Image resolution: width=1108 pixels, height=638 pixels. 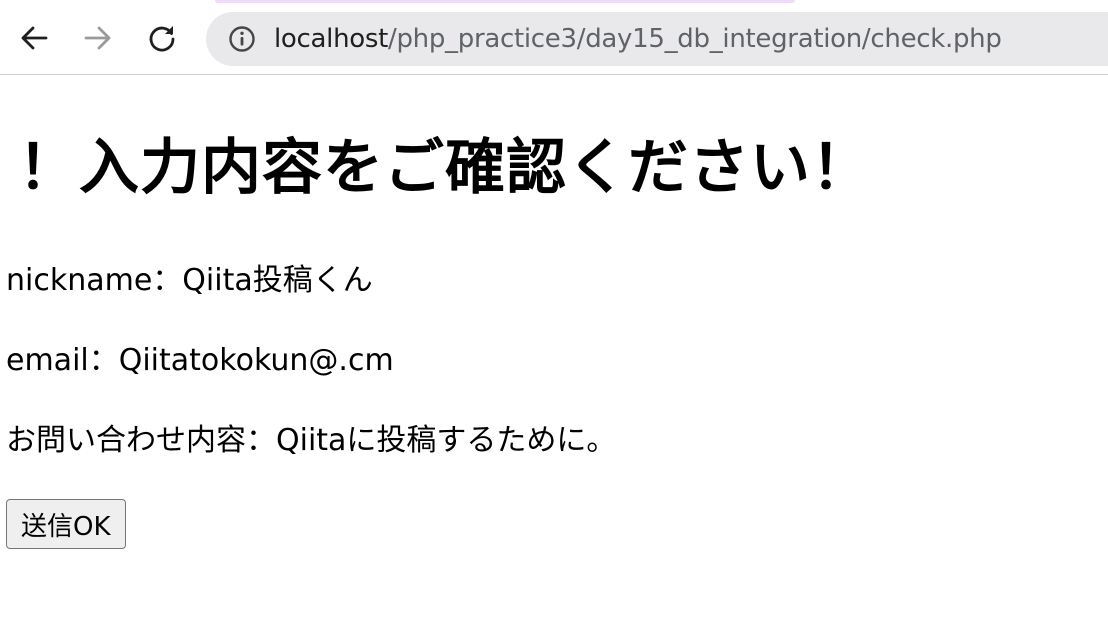 What do you see at coordinates (189, 280) in the screenshot?
I see `nickname-line: nickname：Qiita投稿くん` at bounding box center [189, 280].